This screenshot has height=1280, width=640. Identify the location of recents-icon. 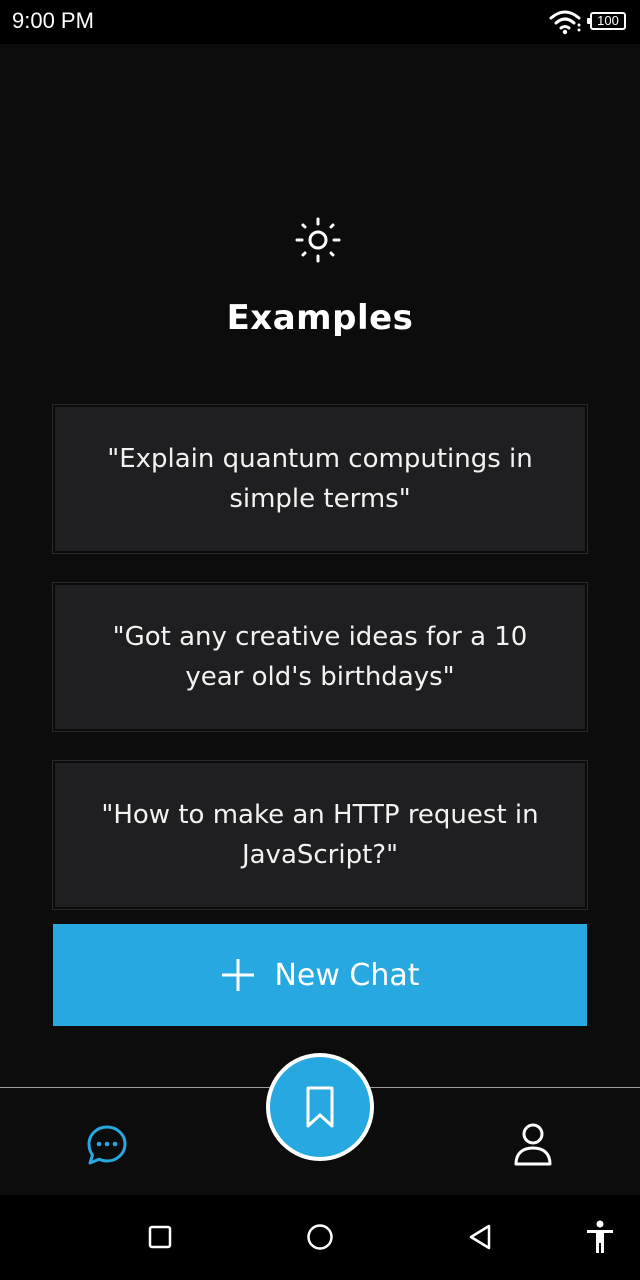
(160, 1237).